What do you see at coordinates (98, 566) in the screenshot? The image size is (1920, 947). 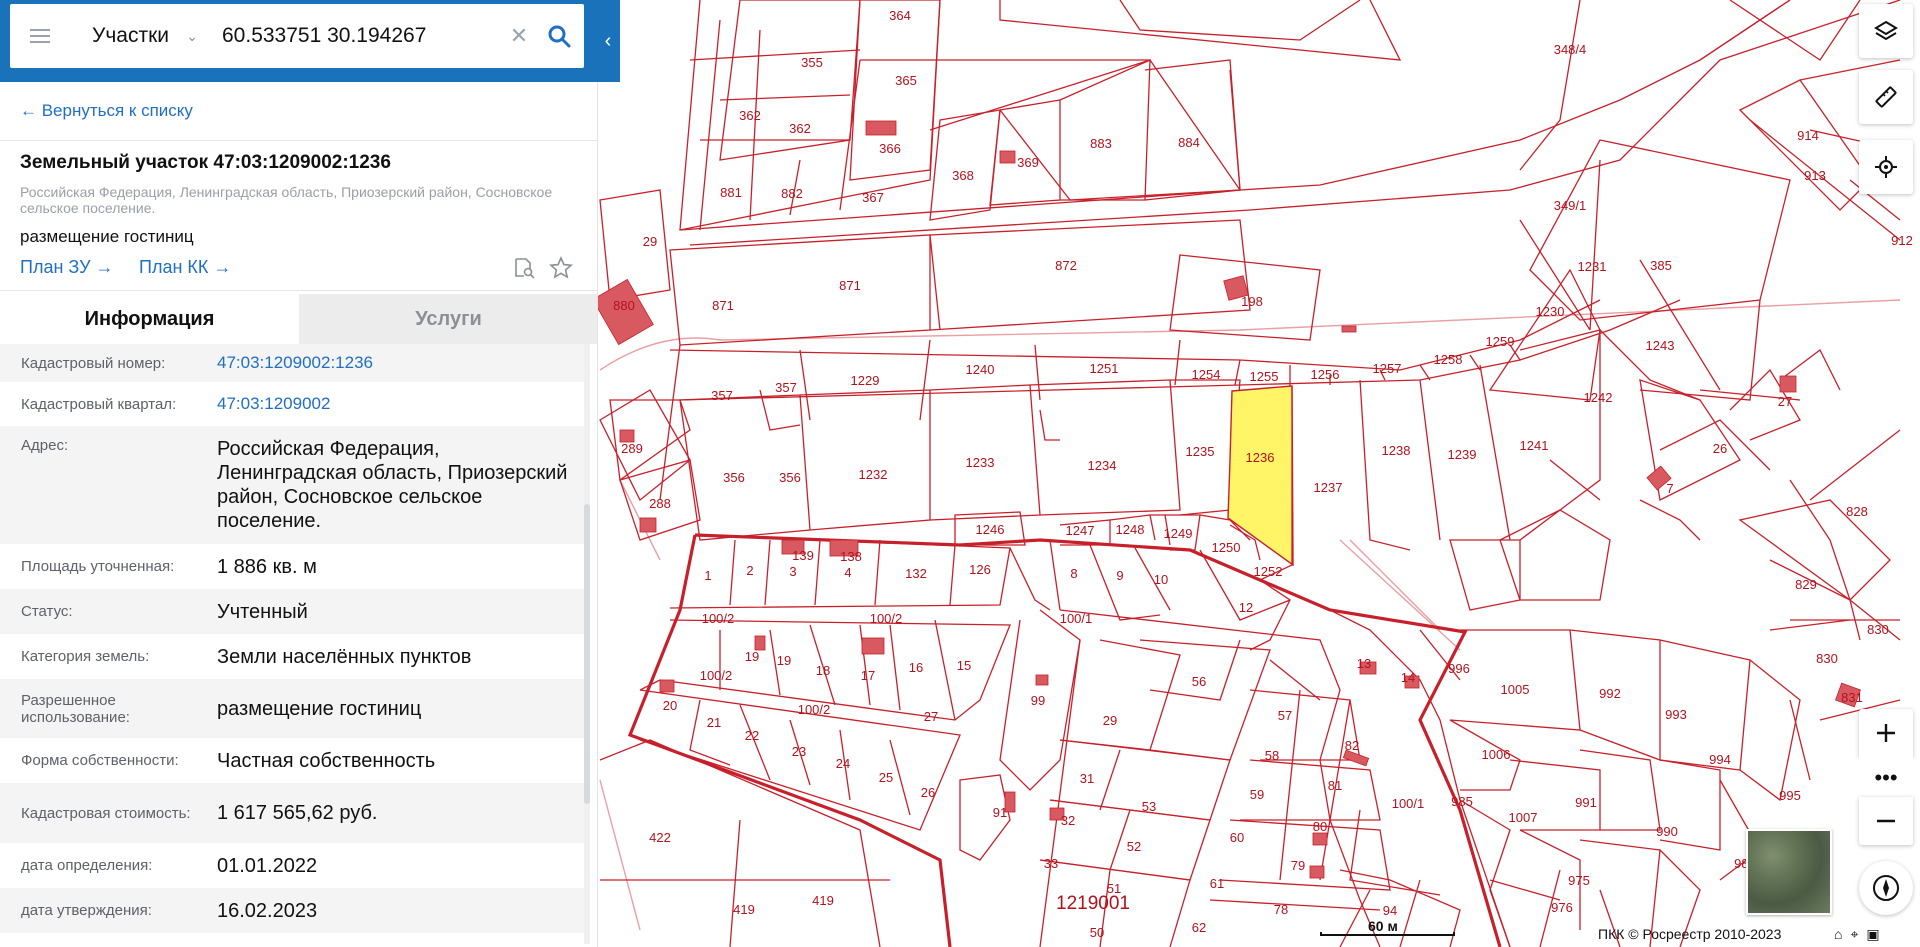 I see `attribute-key: Площадь уточненная:` at bounding box center [98, 566].